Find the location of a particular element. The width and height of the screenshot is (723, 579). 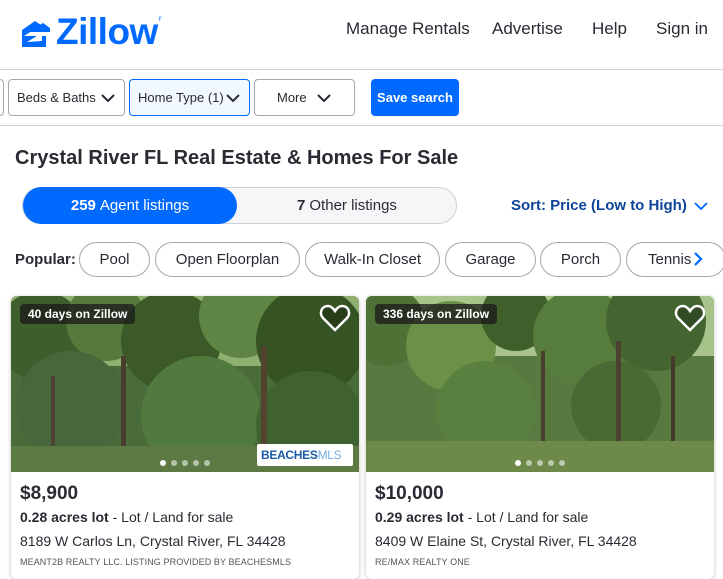

sort-value: Price (Low to High) is located at coordinates (618, 205).